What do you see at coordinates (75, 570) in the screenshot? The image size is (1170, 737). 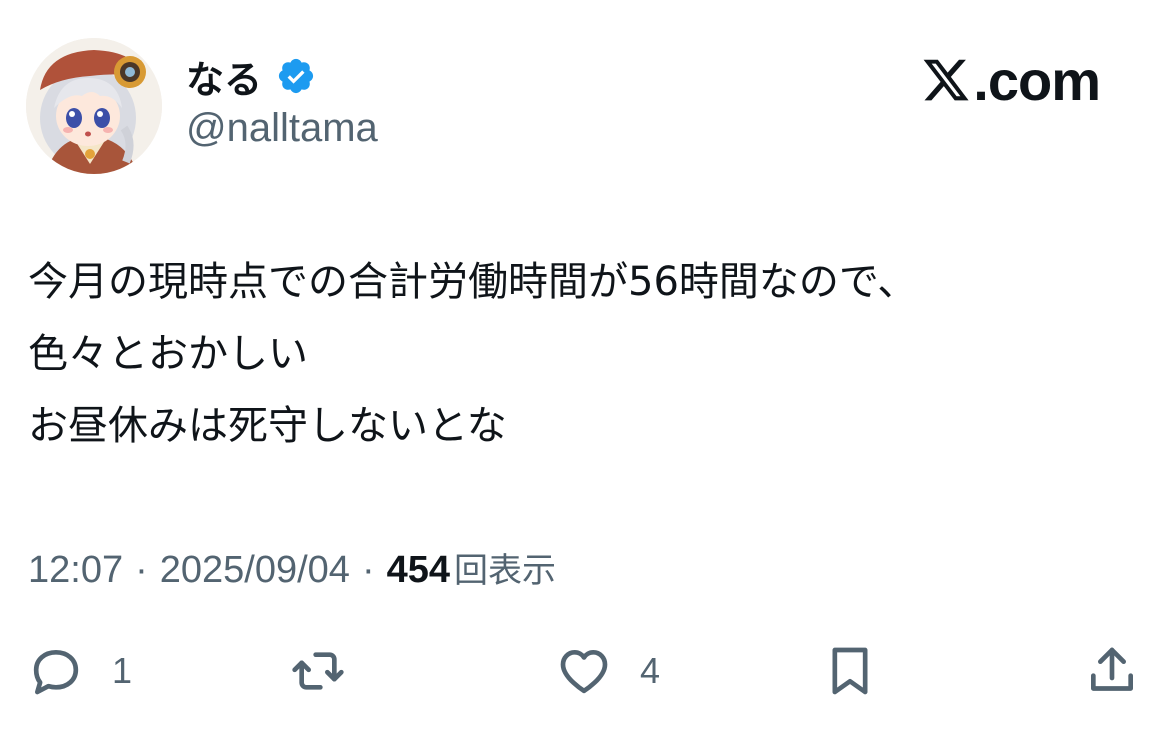 I see `tweet-time: 12:07` at bounding box center [75, 570].